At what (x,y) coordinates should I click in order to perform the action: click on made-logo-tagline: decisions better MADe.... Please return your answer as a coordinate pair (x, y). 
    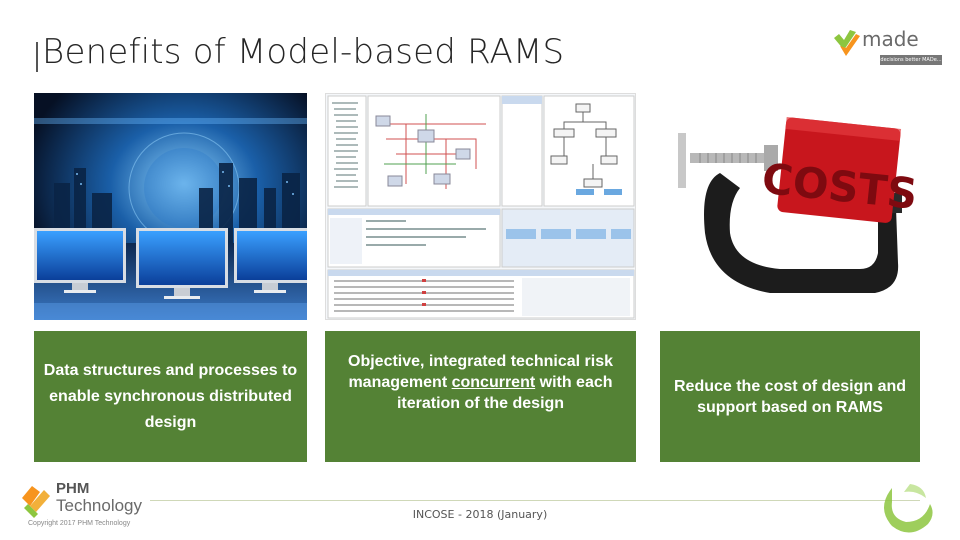
    Looking at the image, I should click on (911, 60).